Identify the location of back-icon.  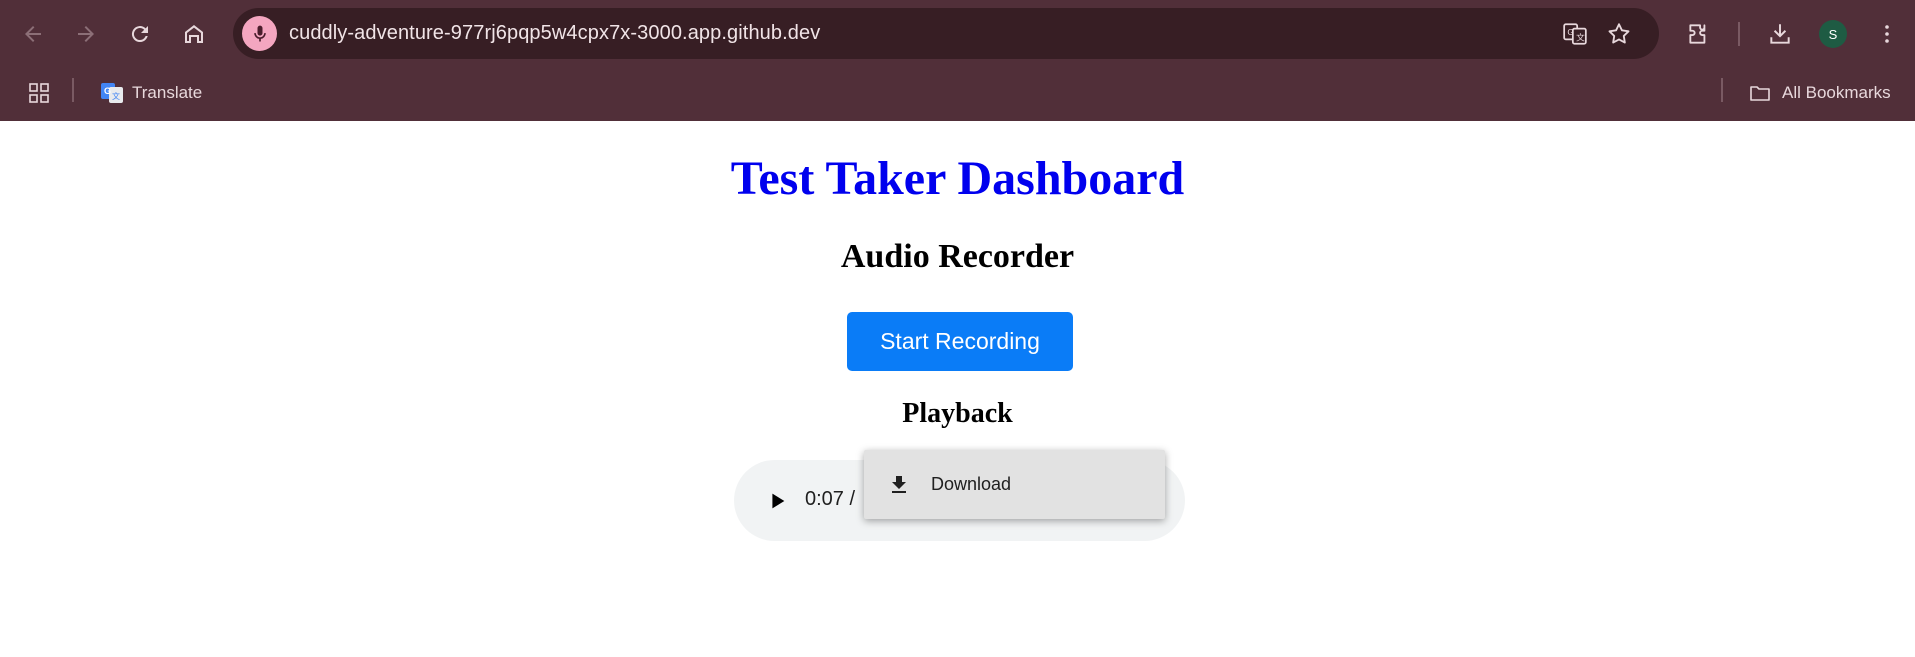
(33, 34).